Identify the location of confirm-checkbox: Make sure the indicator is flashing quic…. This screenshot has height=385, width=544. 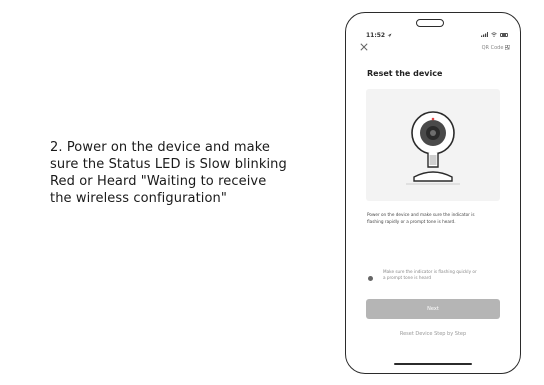
(438, 275).